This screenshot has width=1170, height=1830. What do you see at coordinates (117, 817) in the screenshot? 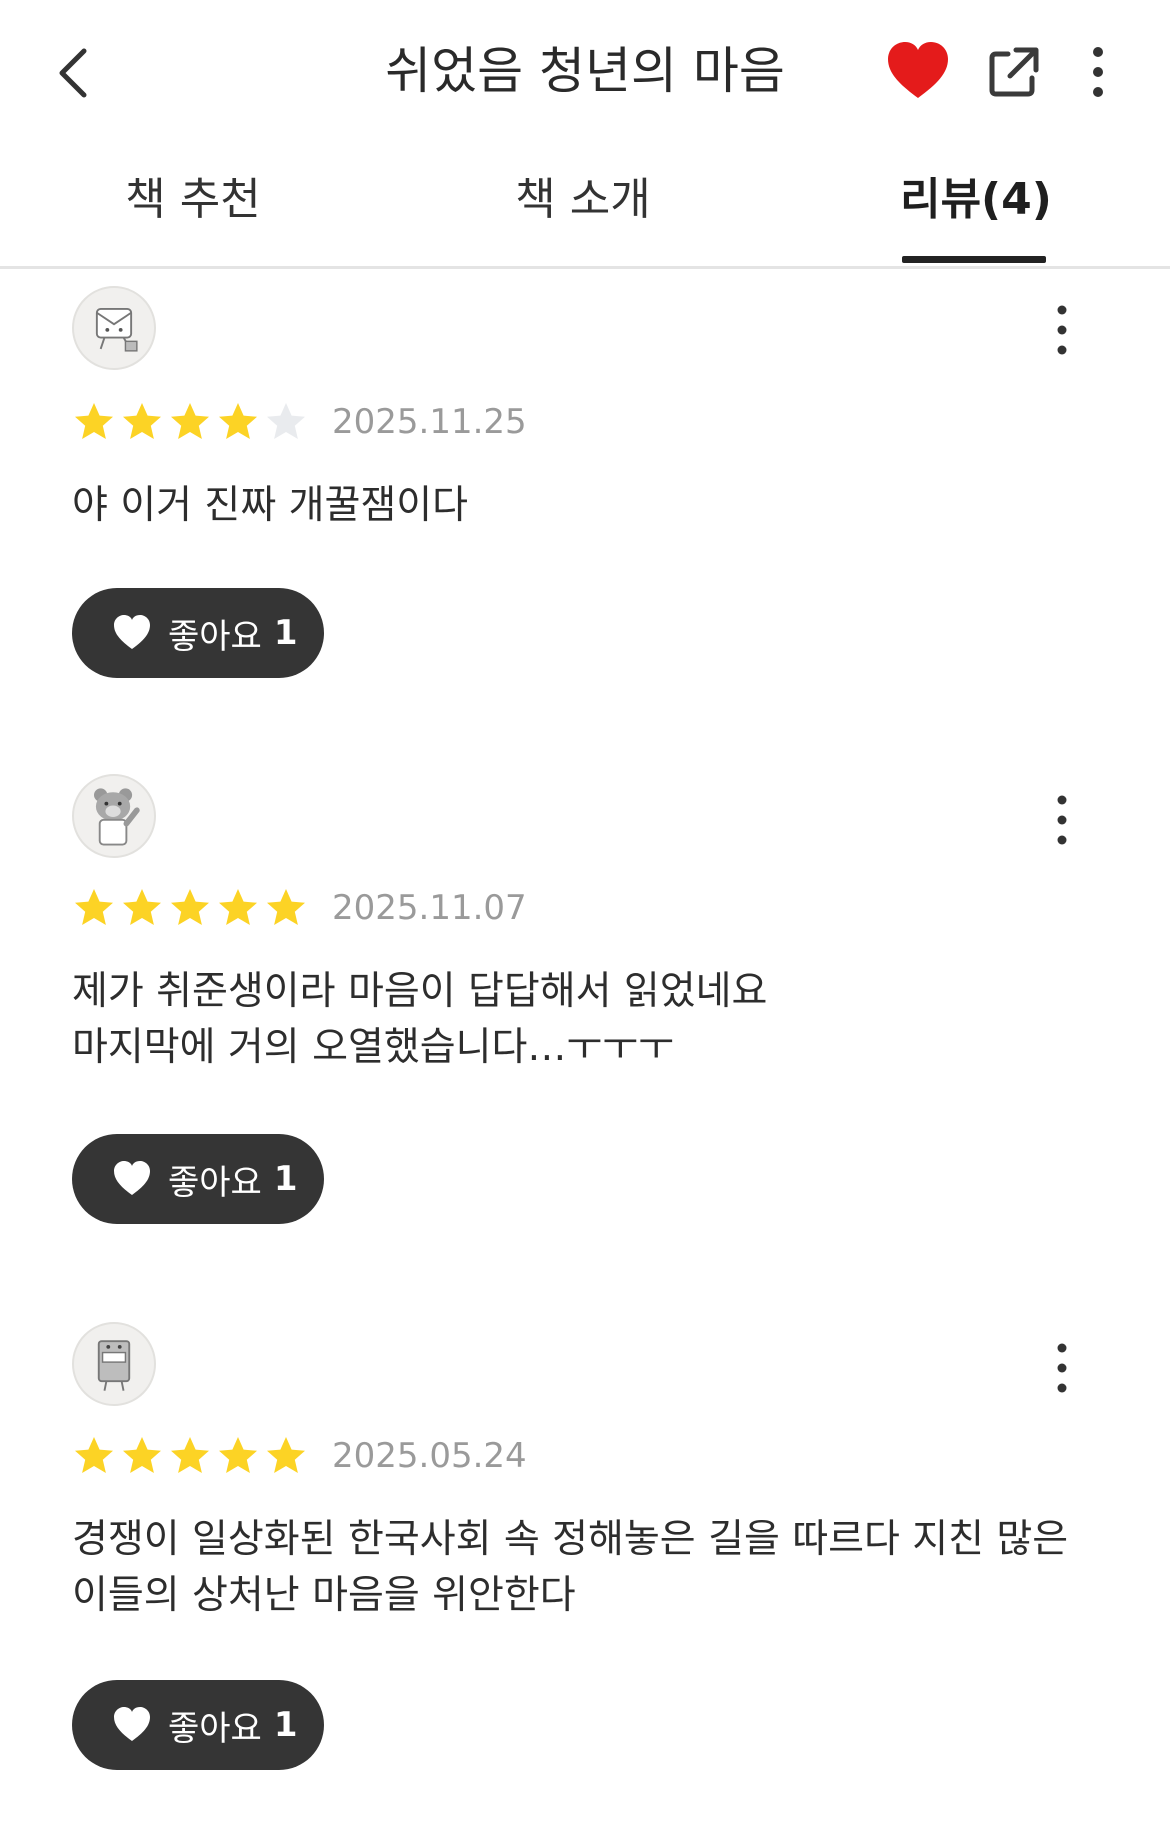
I see `bear-character-icon` at bounding box center [117, 817].